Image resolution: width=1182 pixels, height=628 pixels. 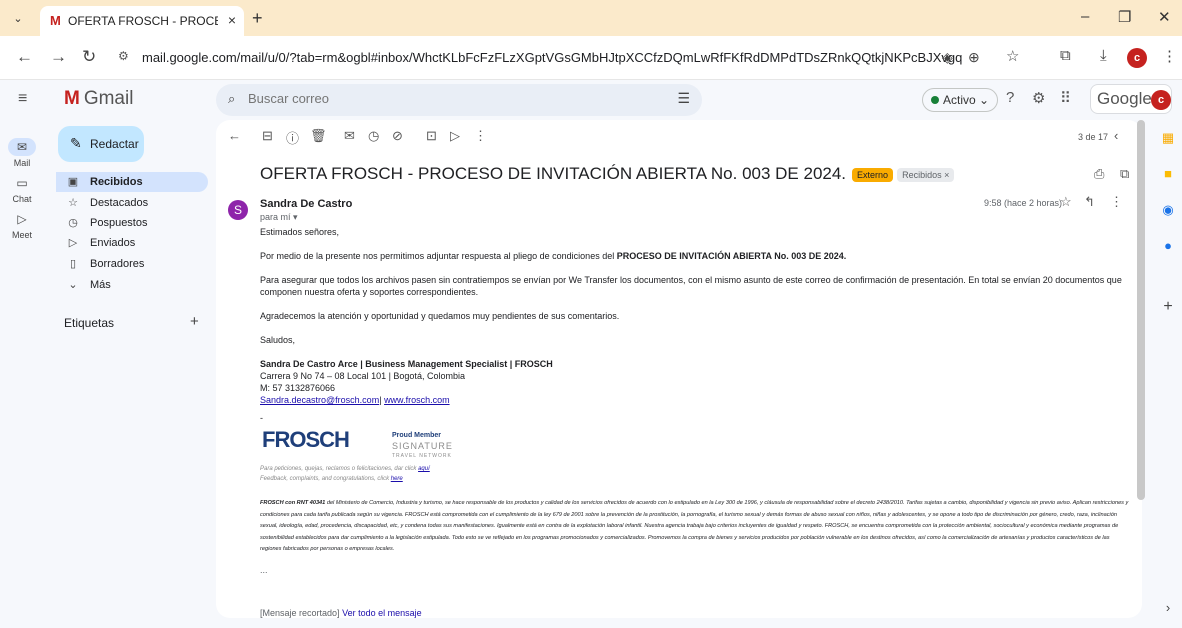 What do you see at coordinates (1116, 135) in the screenshot?
I see `newer-icon: ‹` at bounding box center [1116, 135].